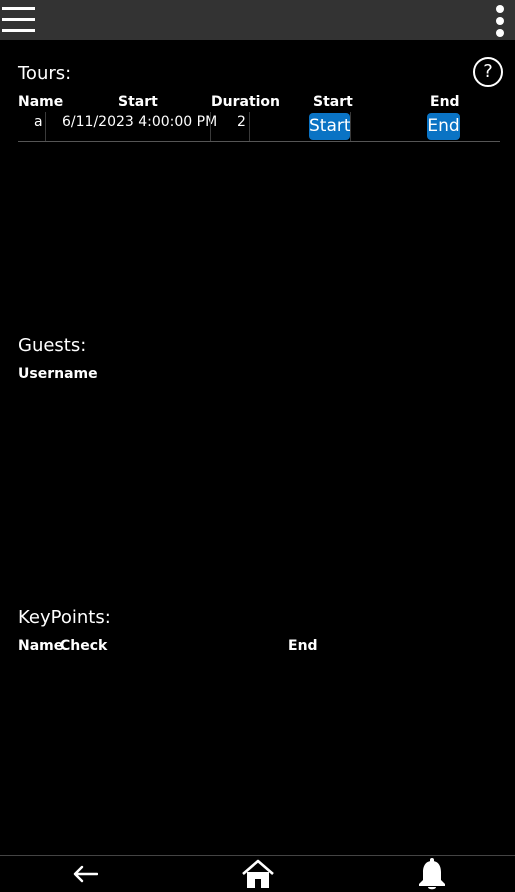 The height and width of the screenshot is (892, 515). Describe the element at coordinates (41, 646) in the screenshot. I see `keypoints-col-name: Name` at that location.